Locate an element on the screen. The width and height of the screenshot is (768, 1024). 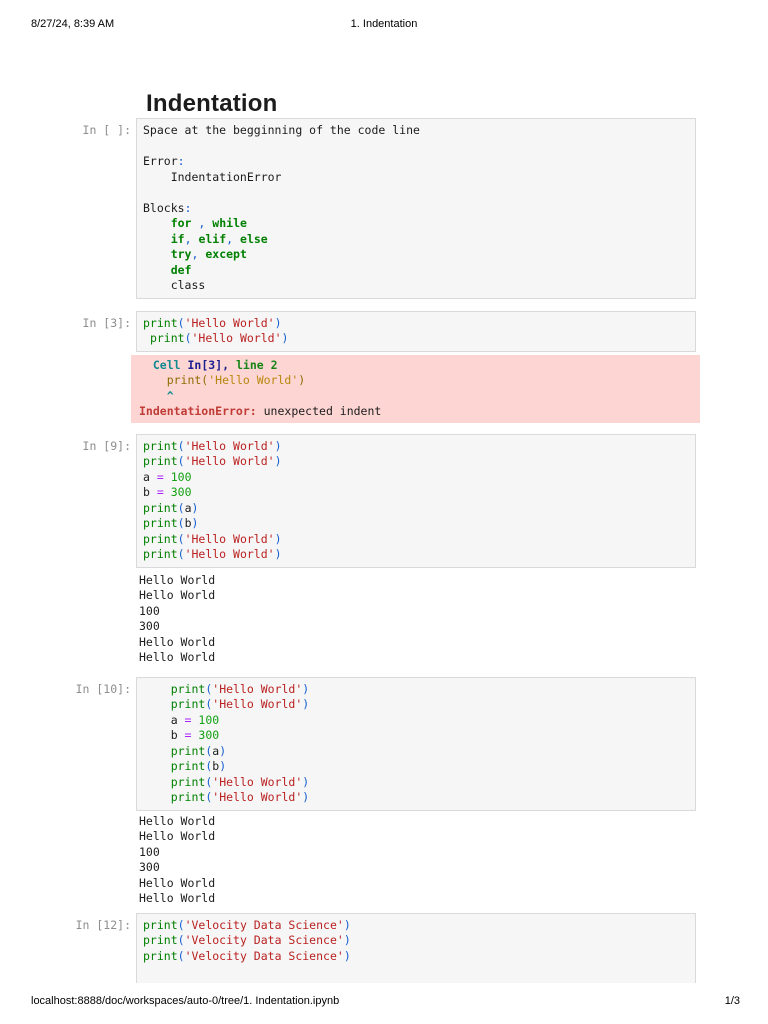
code-line: ^ is located at coordinates (156, 395).